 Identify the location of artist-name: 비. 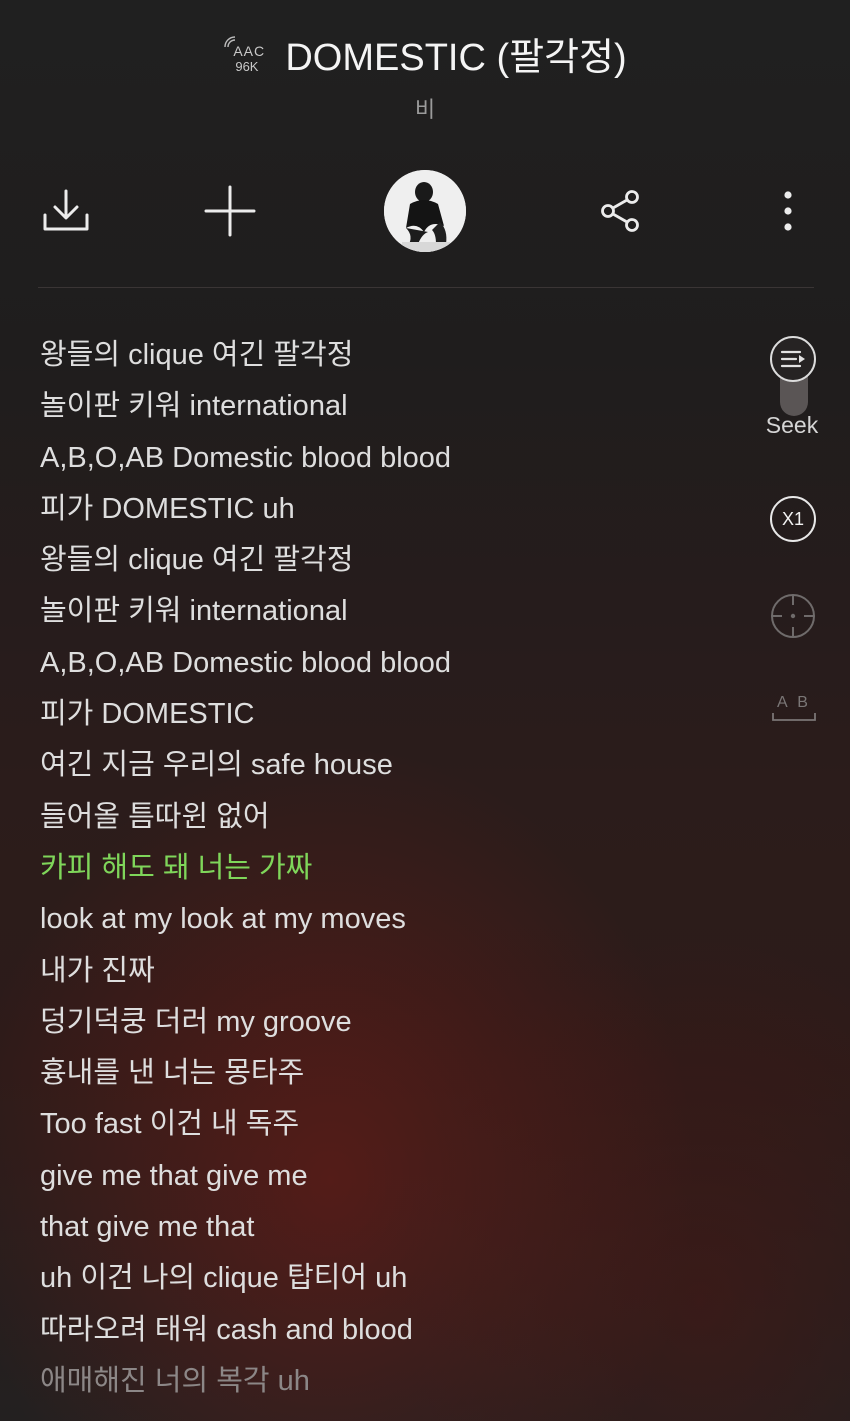
(425, 108).